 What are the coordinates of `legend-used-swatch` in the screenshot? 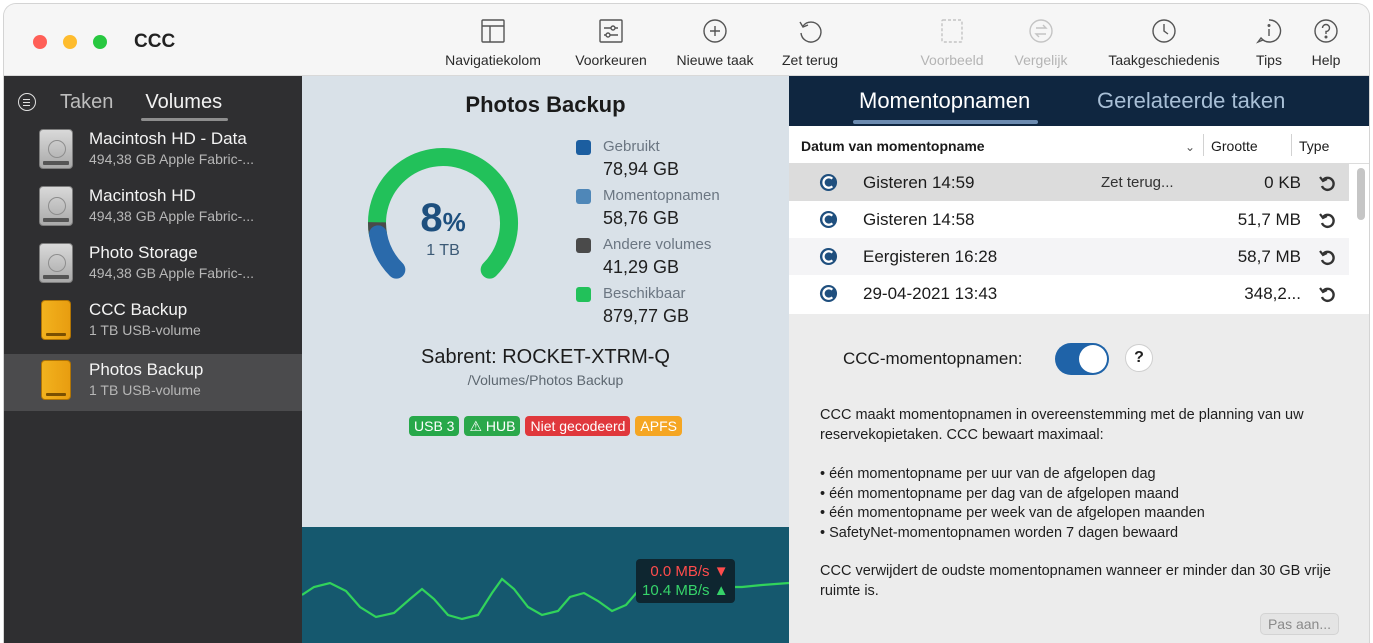 It's located at (583, 147).